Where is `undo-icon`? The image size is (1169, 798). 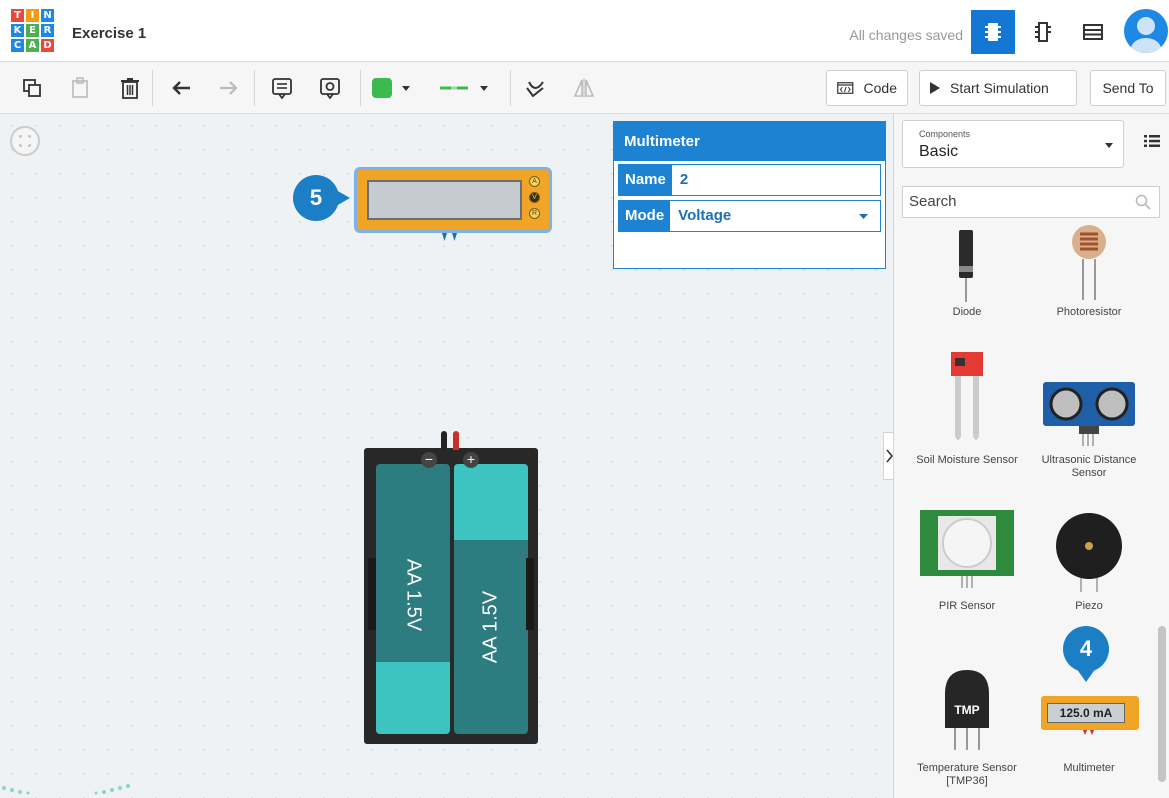 undo-icon is located at coordinates (181, 88).